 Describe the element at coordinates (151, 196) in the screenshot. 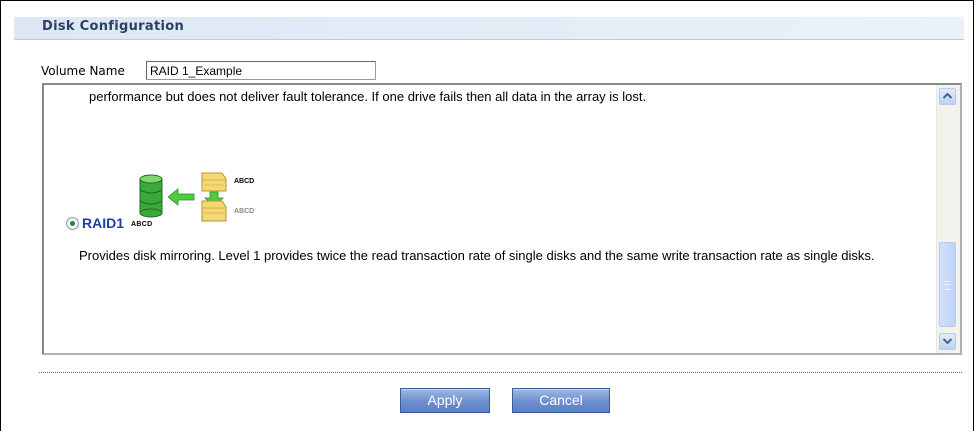

I see `database-icon` at that location.